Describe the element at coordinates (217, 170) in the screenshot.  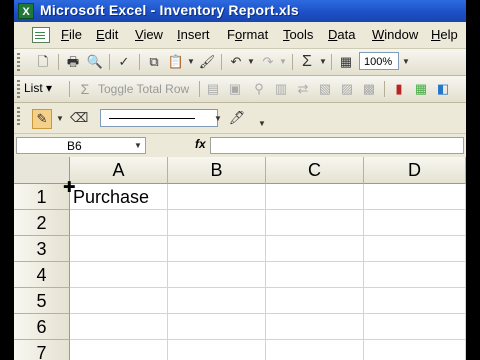
I see `column-header-b: B` at that location.